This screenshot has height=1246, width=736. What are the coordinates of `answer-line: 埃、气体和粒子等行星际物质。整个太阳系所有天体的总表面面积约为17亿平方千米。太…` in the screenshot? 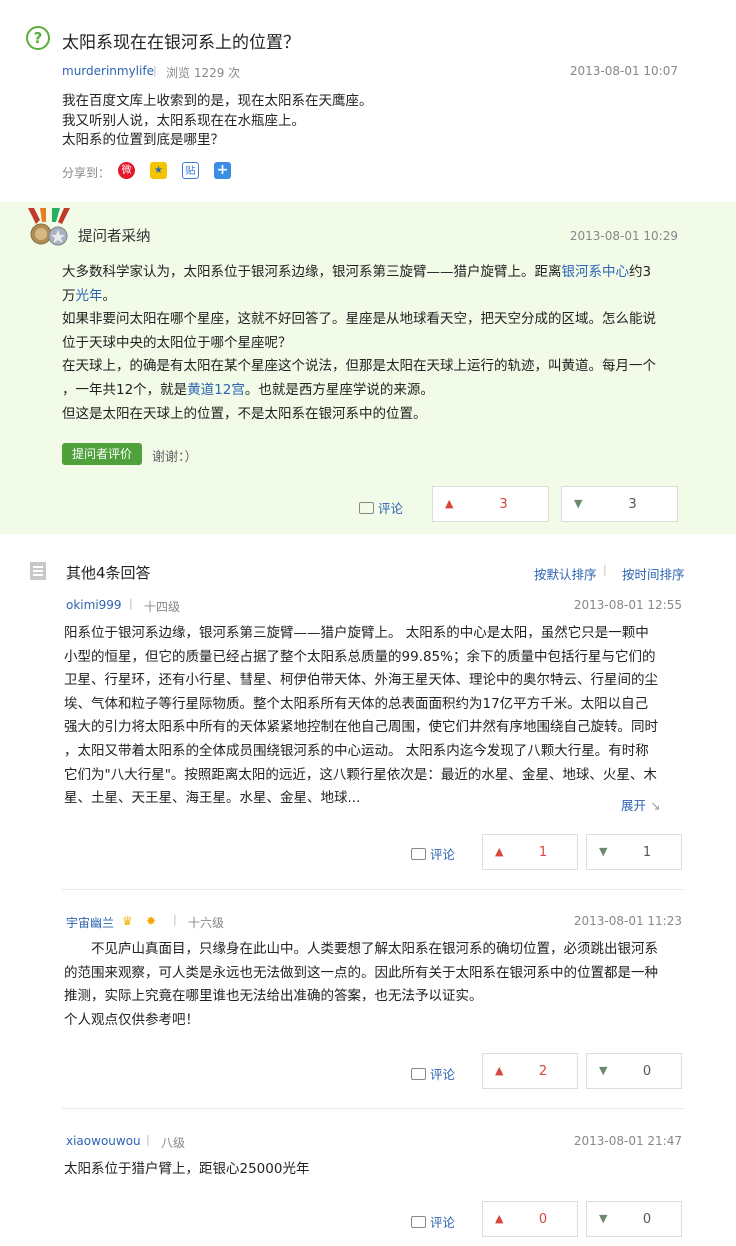 It's located at (356, 703).